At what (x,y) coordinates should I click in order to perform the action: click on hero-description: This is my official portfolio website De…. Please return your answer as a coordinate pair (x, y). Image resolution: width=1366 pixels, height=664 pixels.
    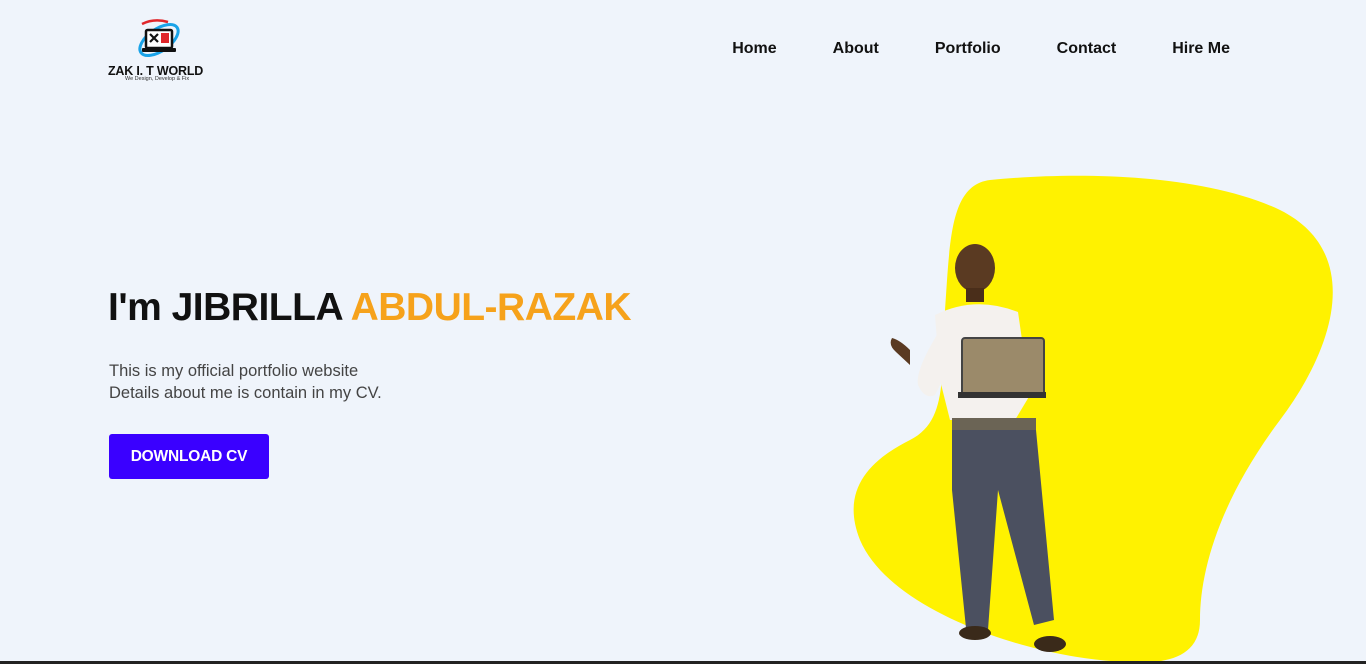
    Looking at the image, I should click on (245, 382).